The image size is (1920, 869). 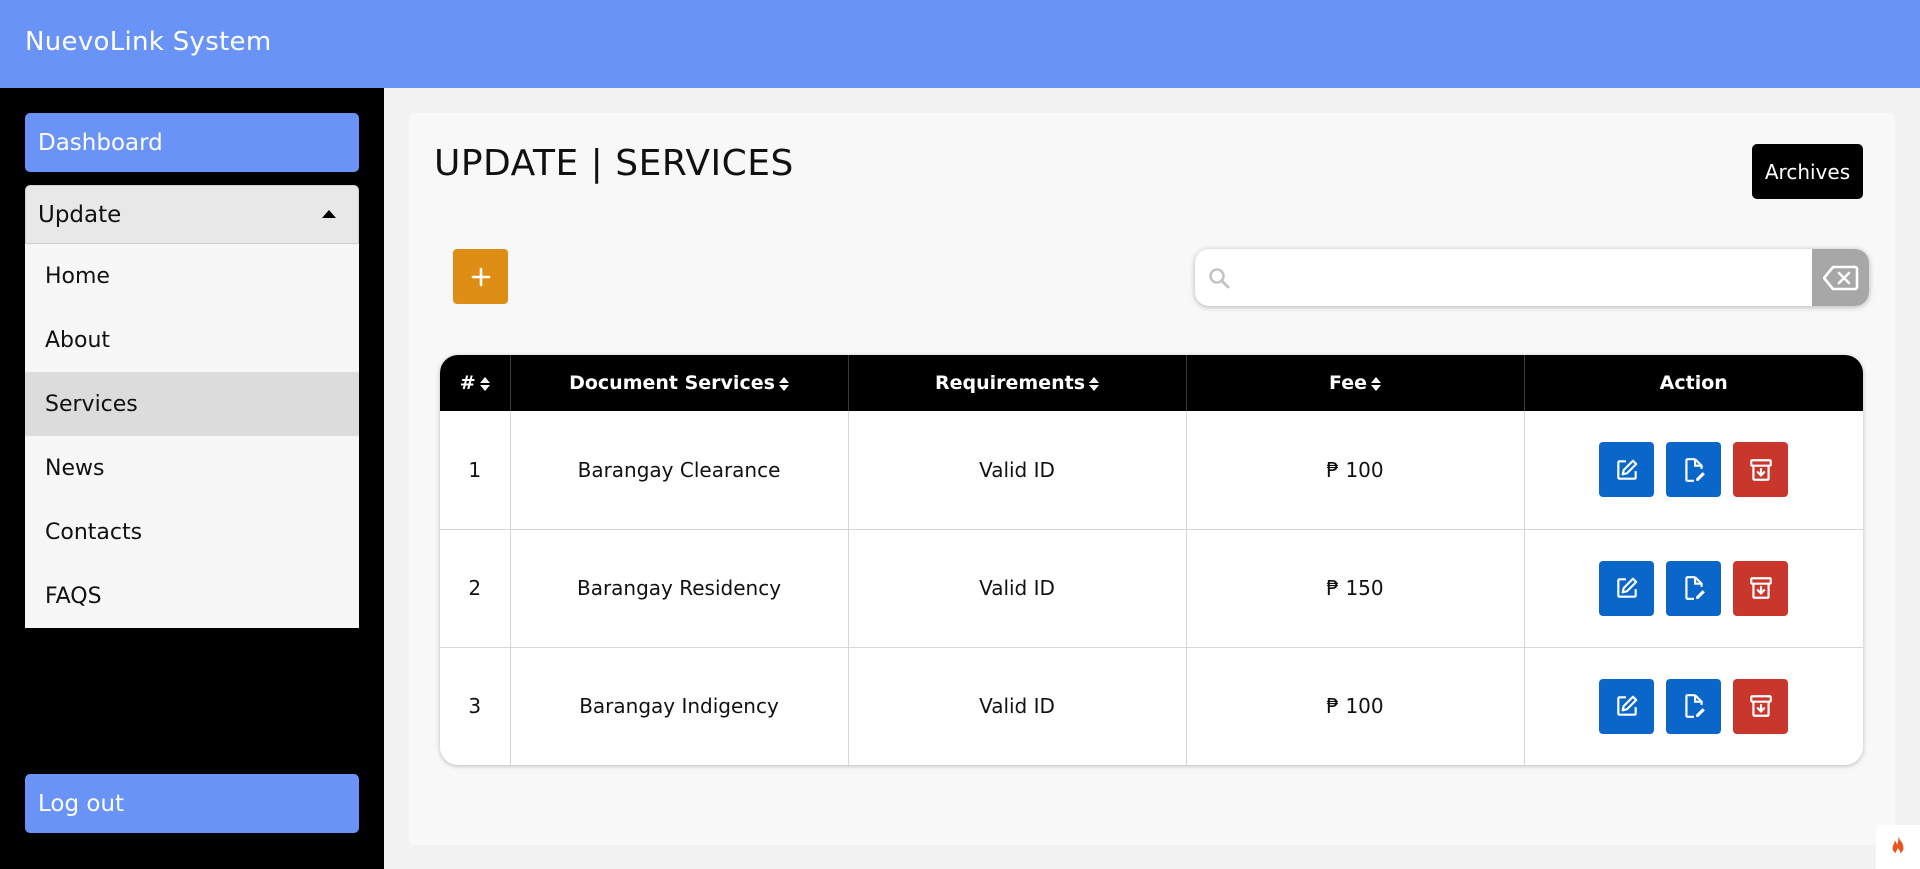 What do you see at coordinates (192, 468) in the screenshot?
I see `submenu-item-news: News` at bounding box center [192, 468].